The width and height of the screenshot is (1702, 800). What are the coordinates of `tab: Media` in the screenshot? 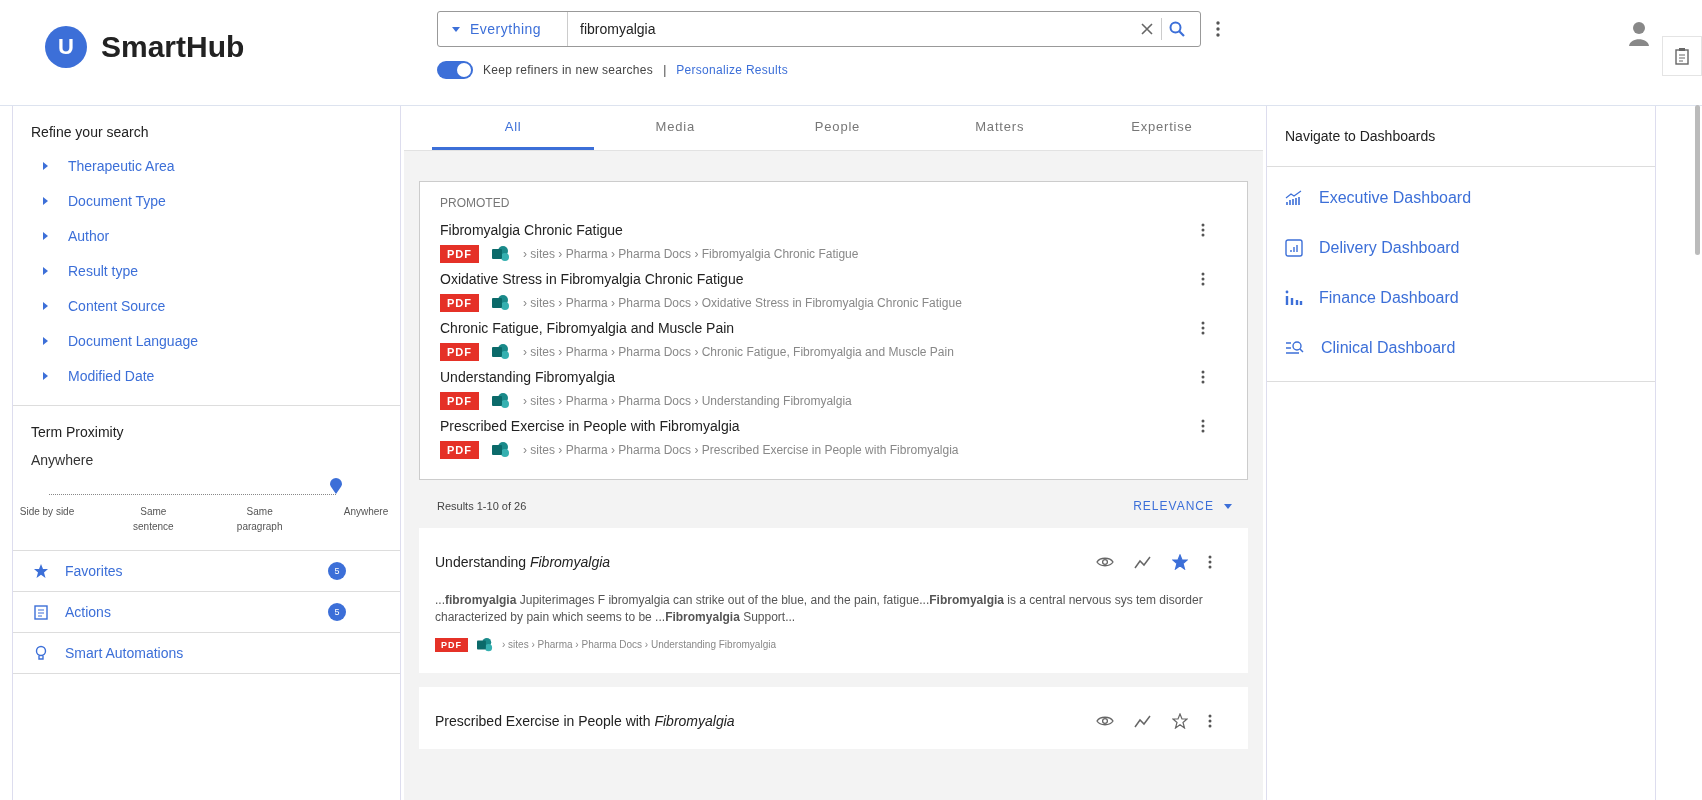 It's located at (675, 128).